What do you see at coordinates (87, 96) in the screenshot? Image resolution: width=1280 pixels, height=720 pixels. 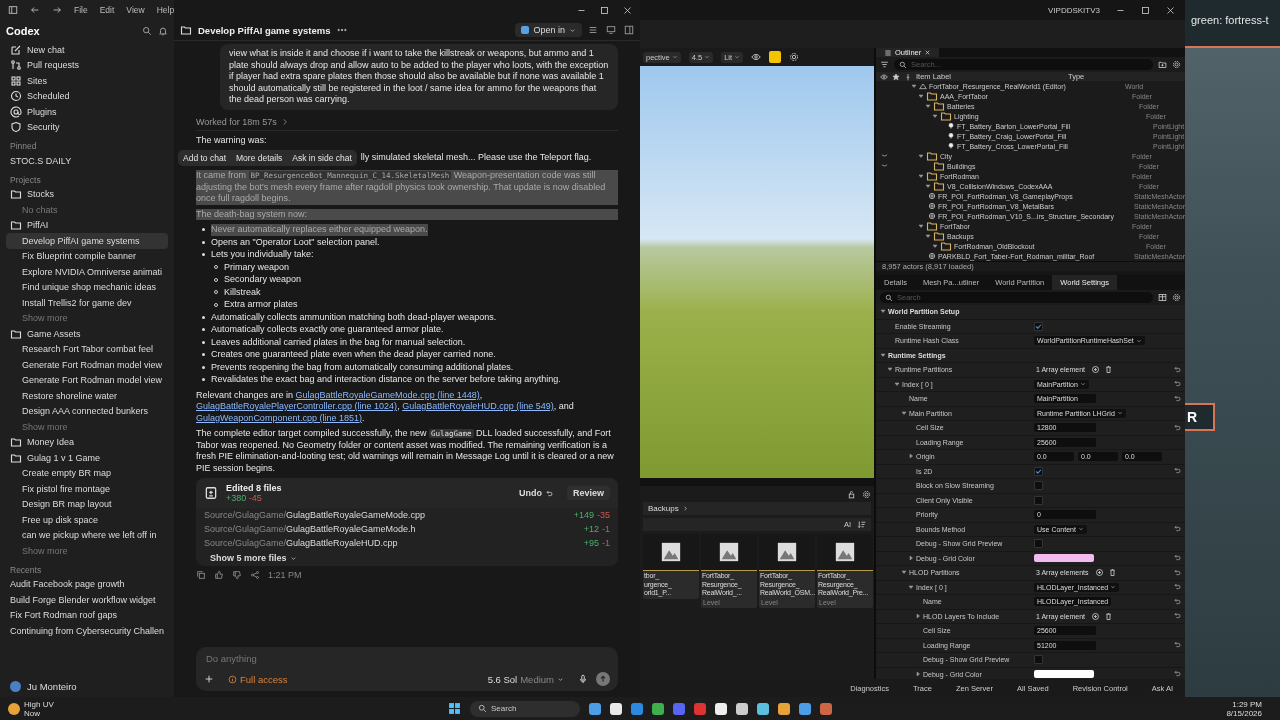 I see `nav-item: Scheduled` at bounding box center [87, 96].